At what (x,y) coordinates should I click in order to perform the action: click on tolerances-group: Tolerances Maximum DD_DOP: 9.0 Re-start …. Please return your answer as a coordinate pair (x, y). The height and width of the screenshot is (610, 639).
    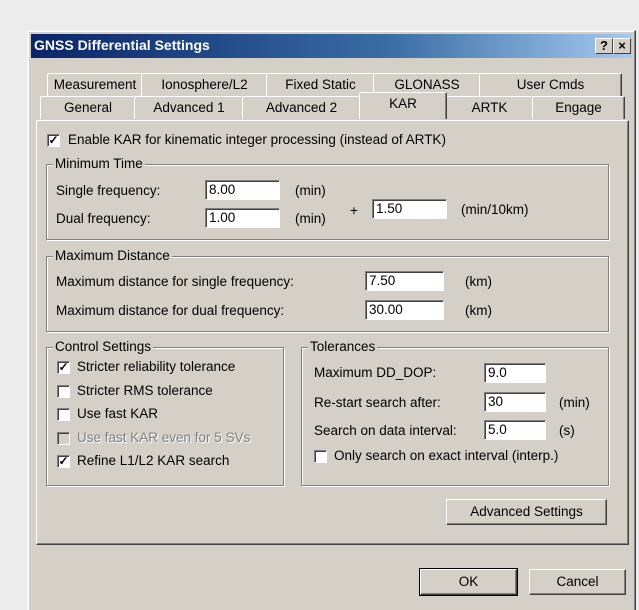
    Looking at the image, I should click on (455, 412).